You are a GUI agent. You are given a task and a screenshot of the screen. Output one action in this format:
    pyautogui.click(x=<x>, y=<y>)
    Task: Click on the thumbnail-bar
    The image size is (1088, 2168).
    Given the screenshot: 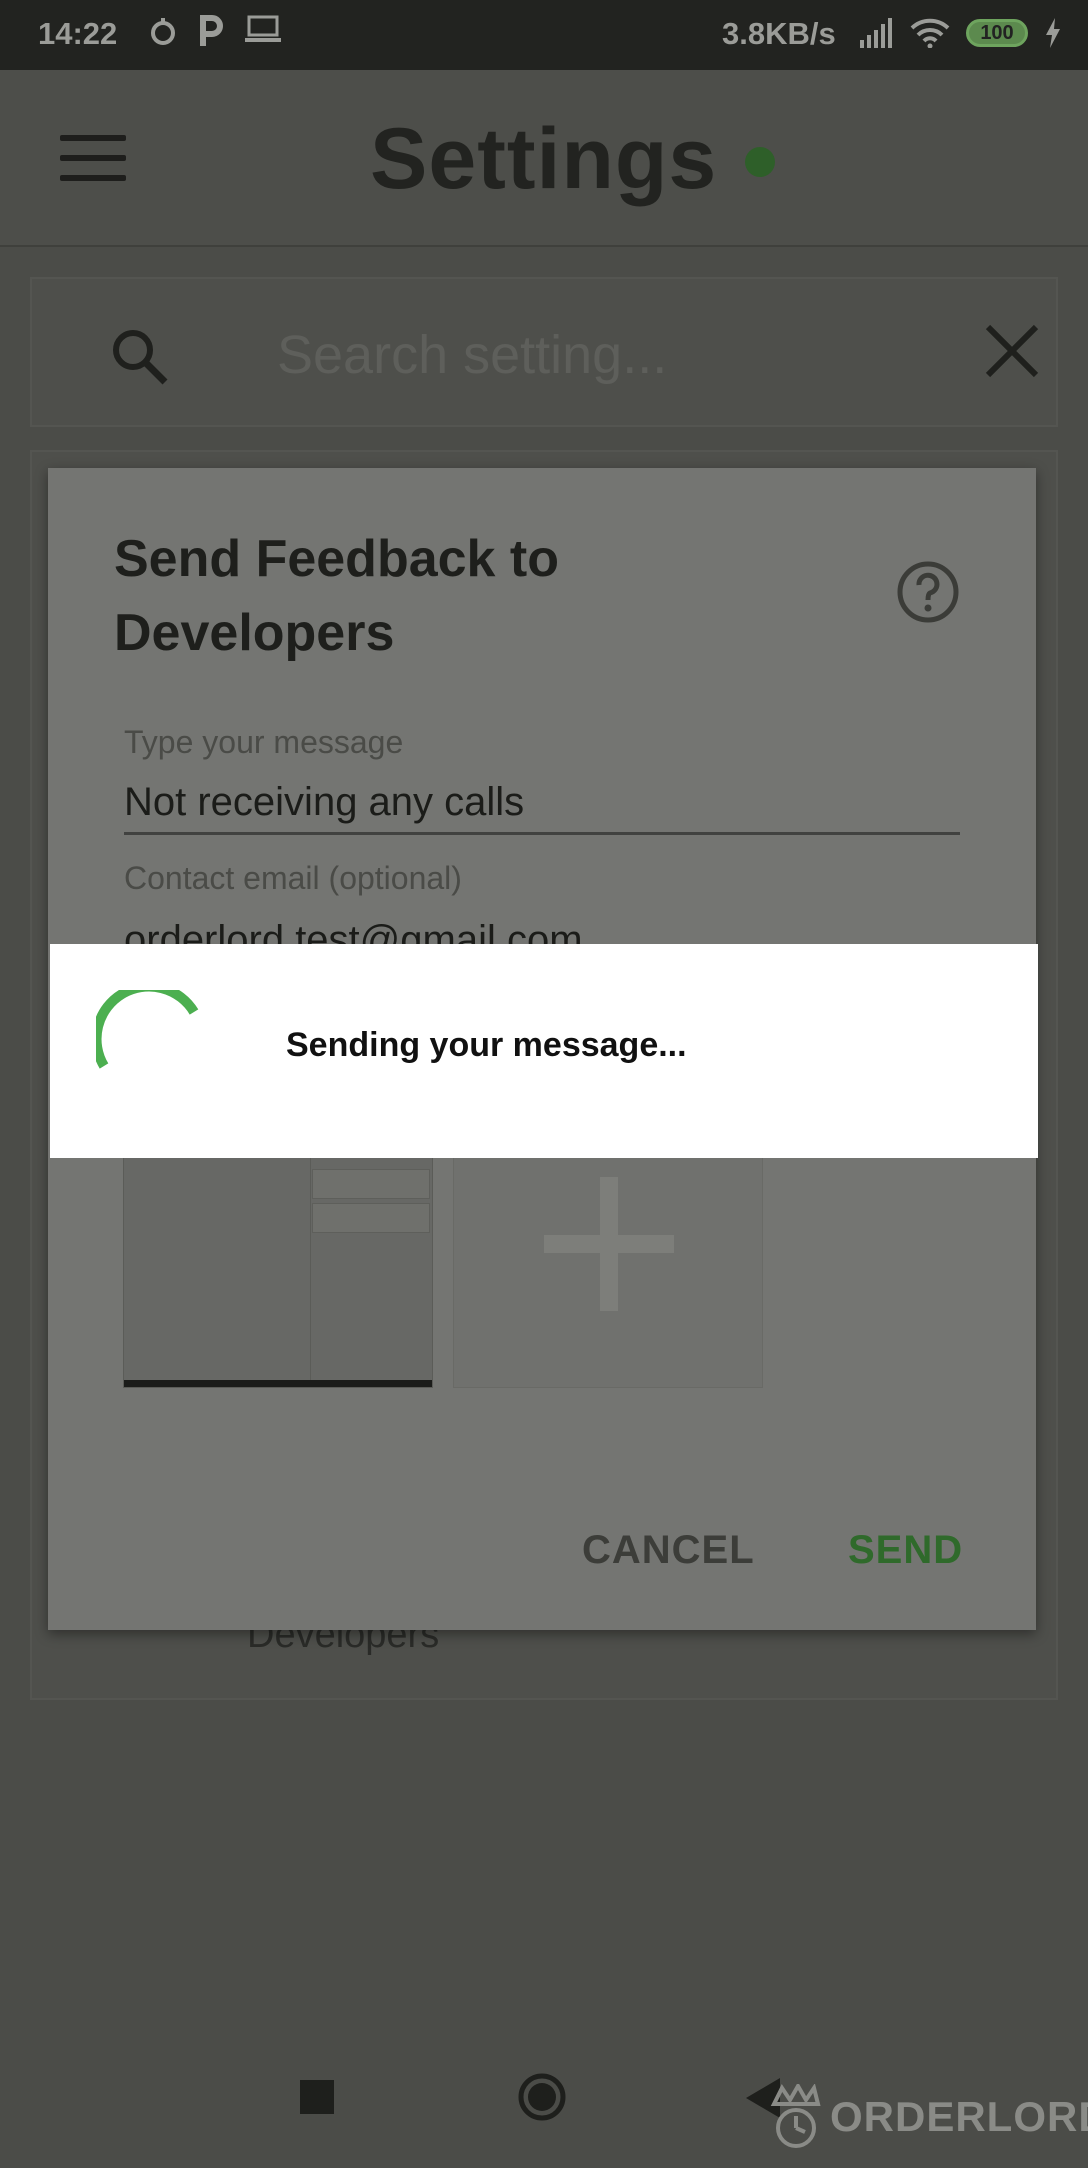 What is the action you would take?
    pyautogui.click(x=278, y=1383)
    